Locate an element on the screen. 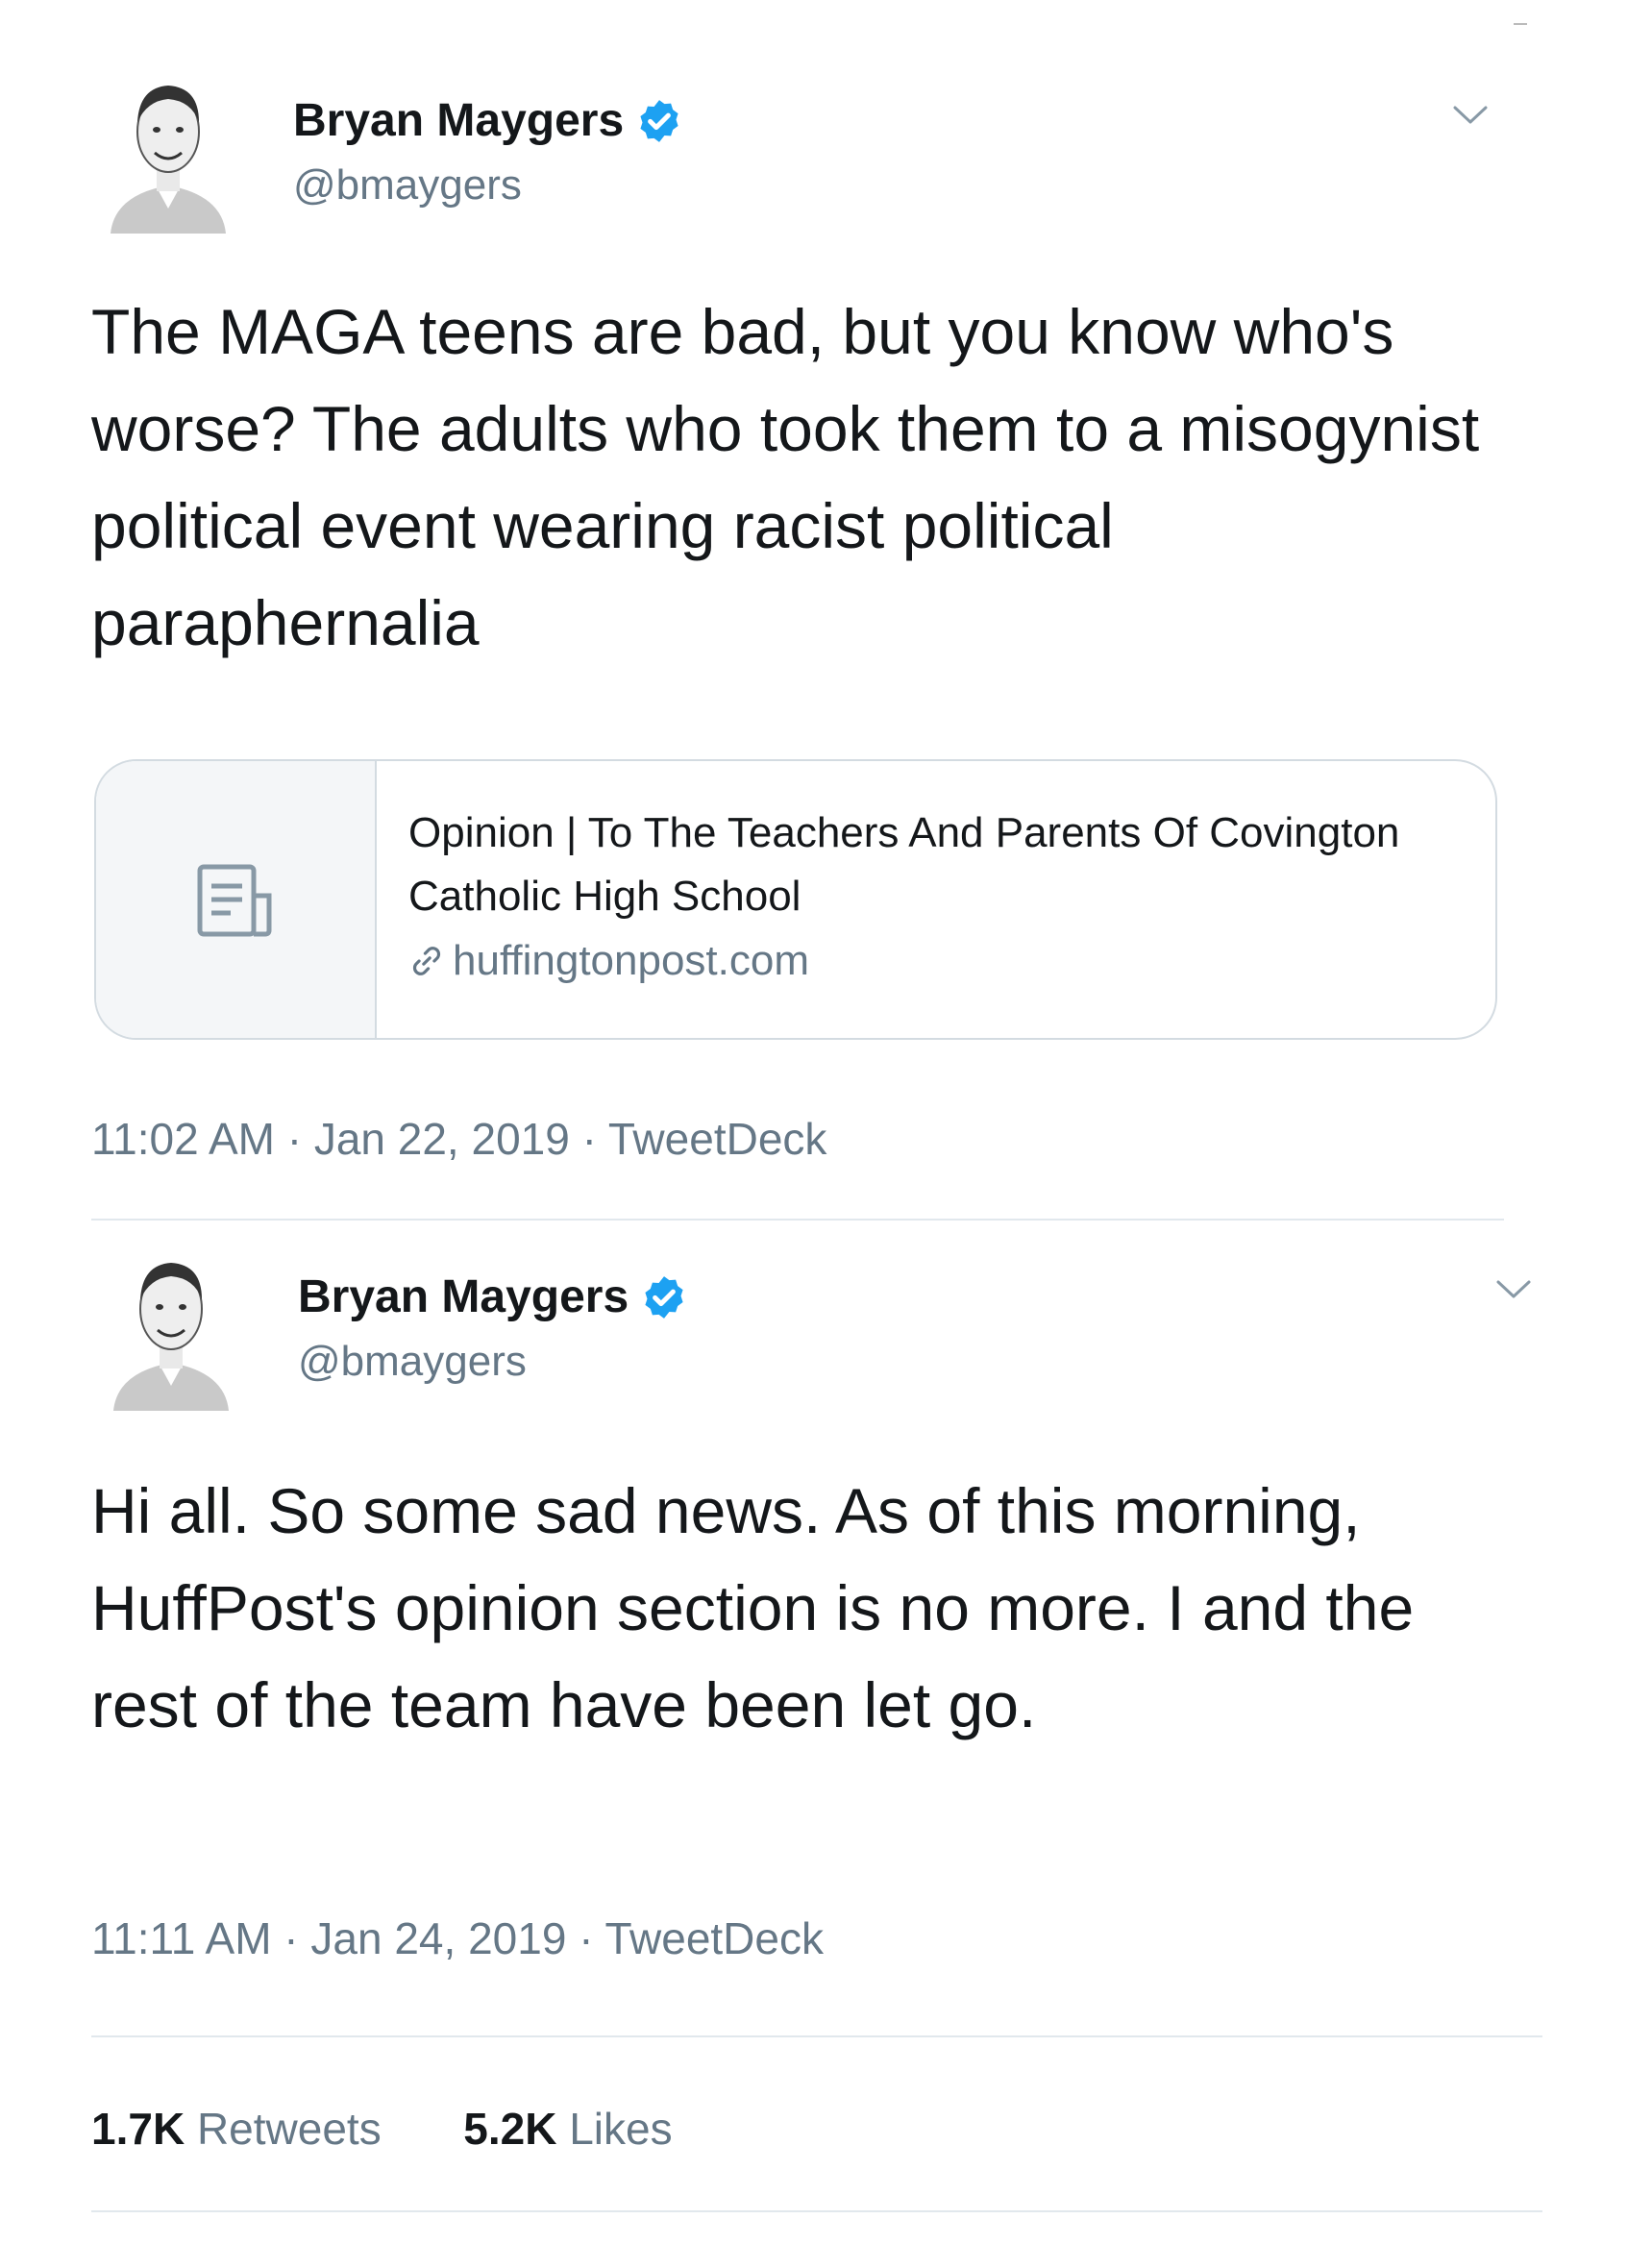  link-card-domain-row: huffingtonpost.com is located at coordinates (937, 961).